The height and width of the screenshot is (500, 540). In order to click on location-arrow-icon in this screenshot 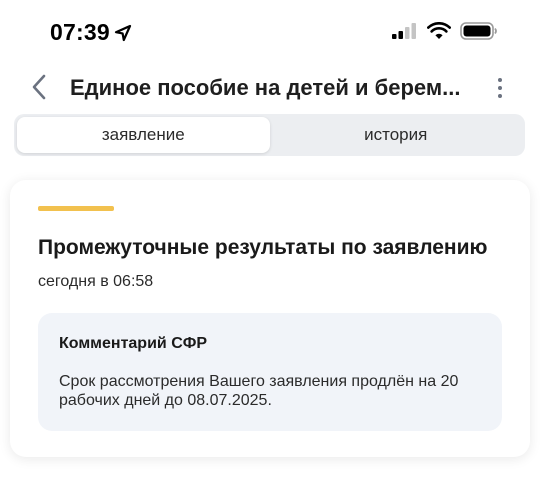, I will do `click(122, 32)`.